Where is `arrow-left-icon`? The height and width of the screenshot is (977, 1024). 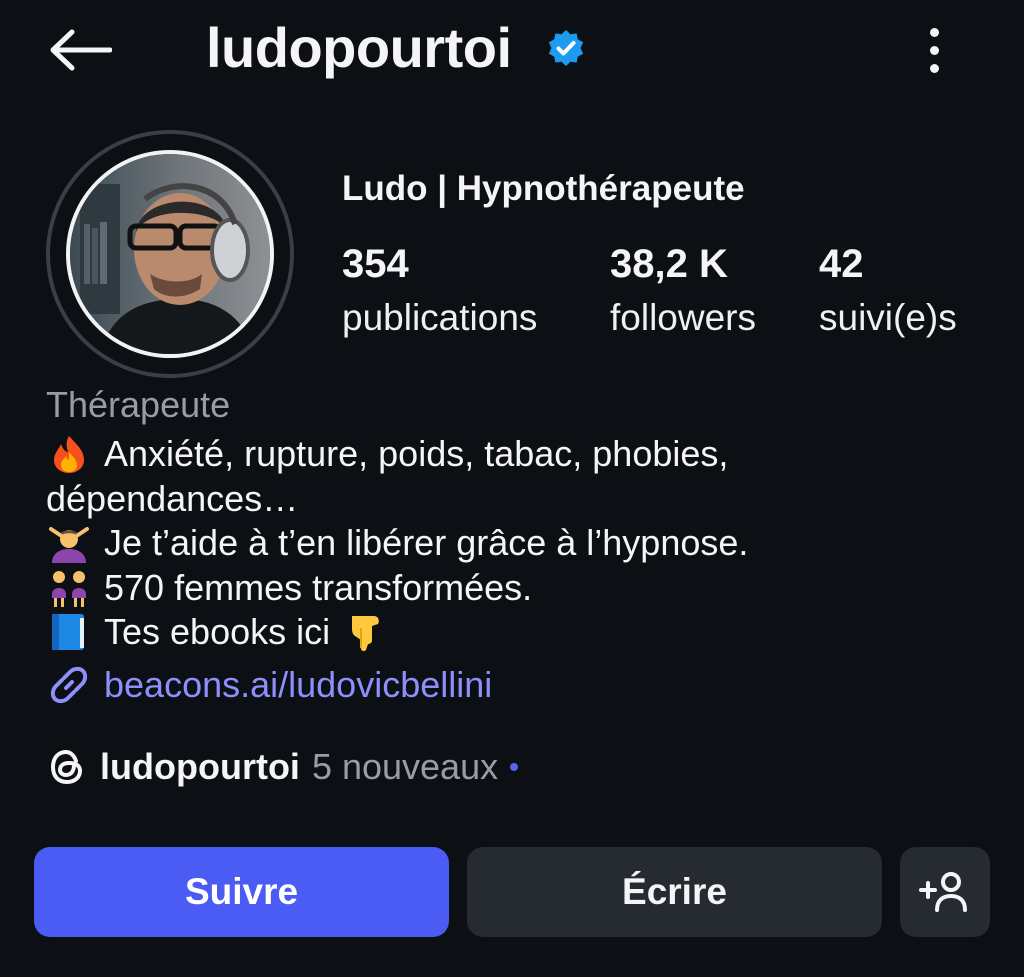
arrow-left-icon is located at coordinates (81, 50).